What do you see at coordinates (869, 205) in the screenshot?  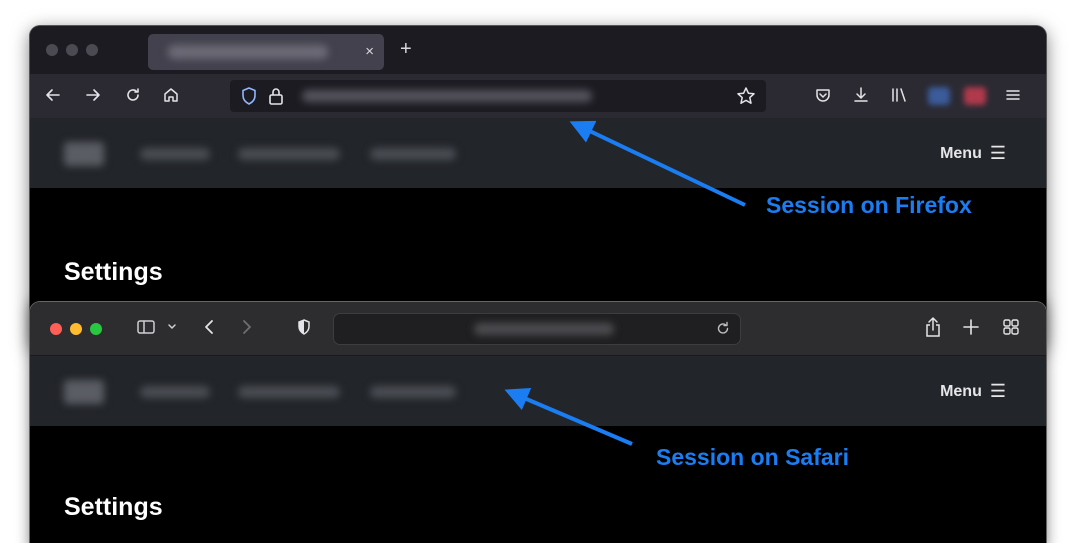 I see `firefox-session-label: Session on Firefox` at bounding box center [869, 205].